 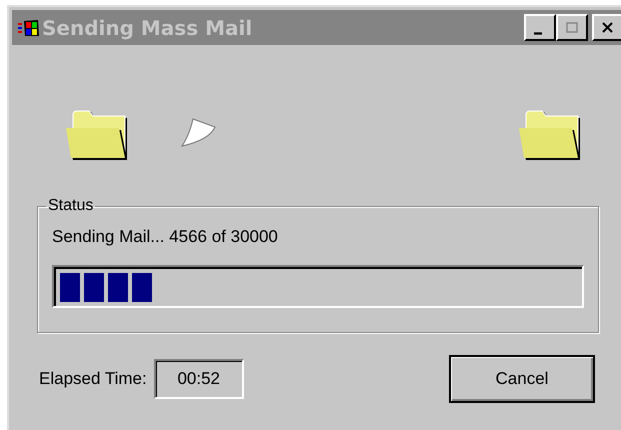 What do you see at coordinates (538, 33) in the screenshot?
I see `minimize-icon` at bounding box center [538, 33].